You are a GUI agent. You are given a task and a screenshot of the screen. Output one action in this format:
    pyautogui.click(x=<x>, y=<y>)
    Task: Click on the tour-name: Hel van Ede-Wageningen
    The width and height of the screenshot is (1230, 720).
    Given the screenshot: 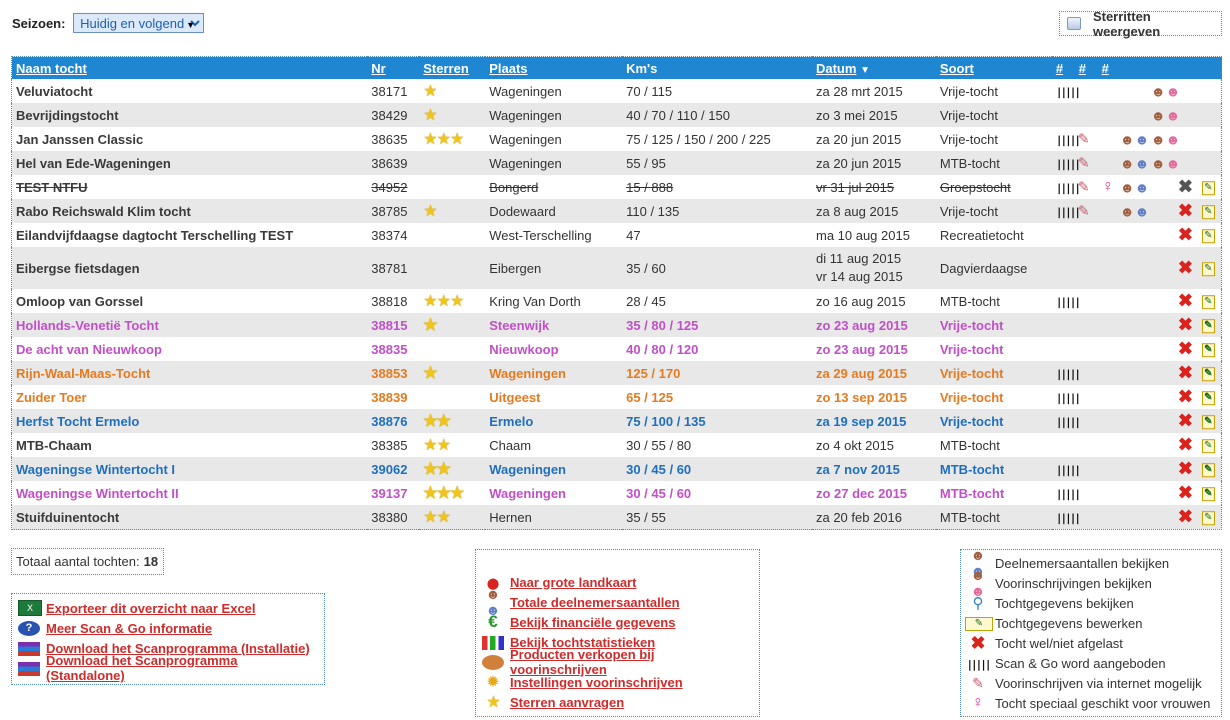 What is the action you would take?
    pyautogui.click(x=189, y=163)
    